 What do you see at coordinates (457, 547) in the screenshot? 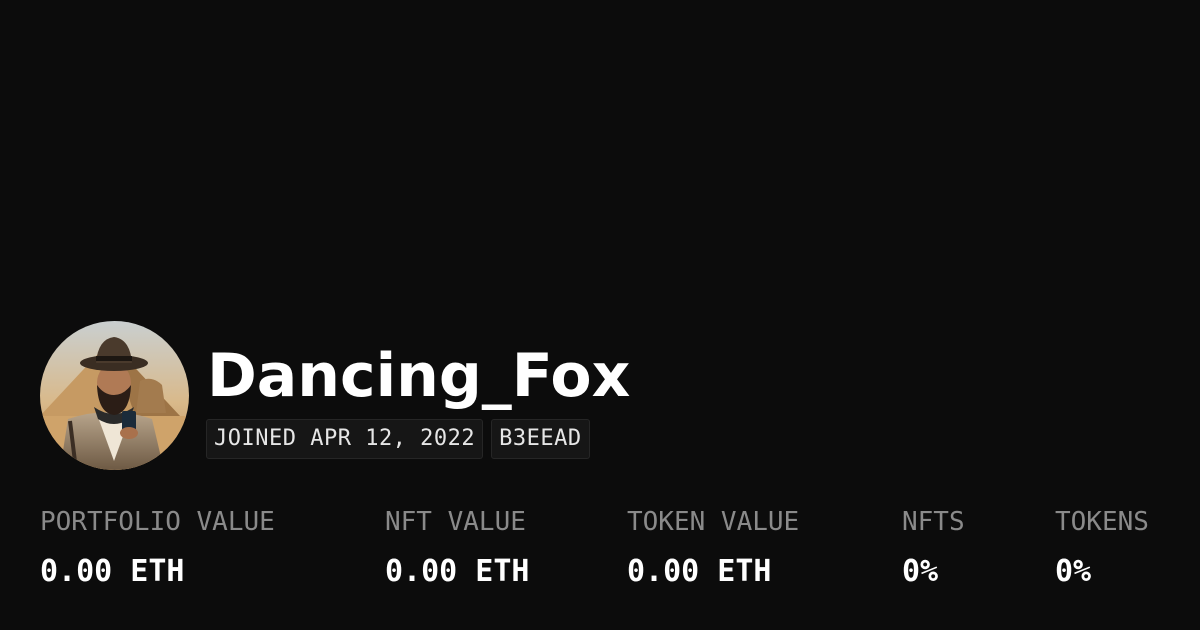
I see `stat-nft-value: NFT VALUE 0.00 ETH` at bounding box center [457, 547].